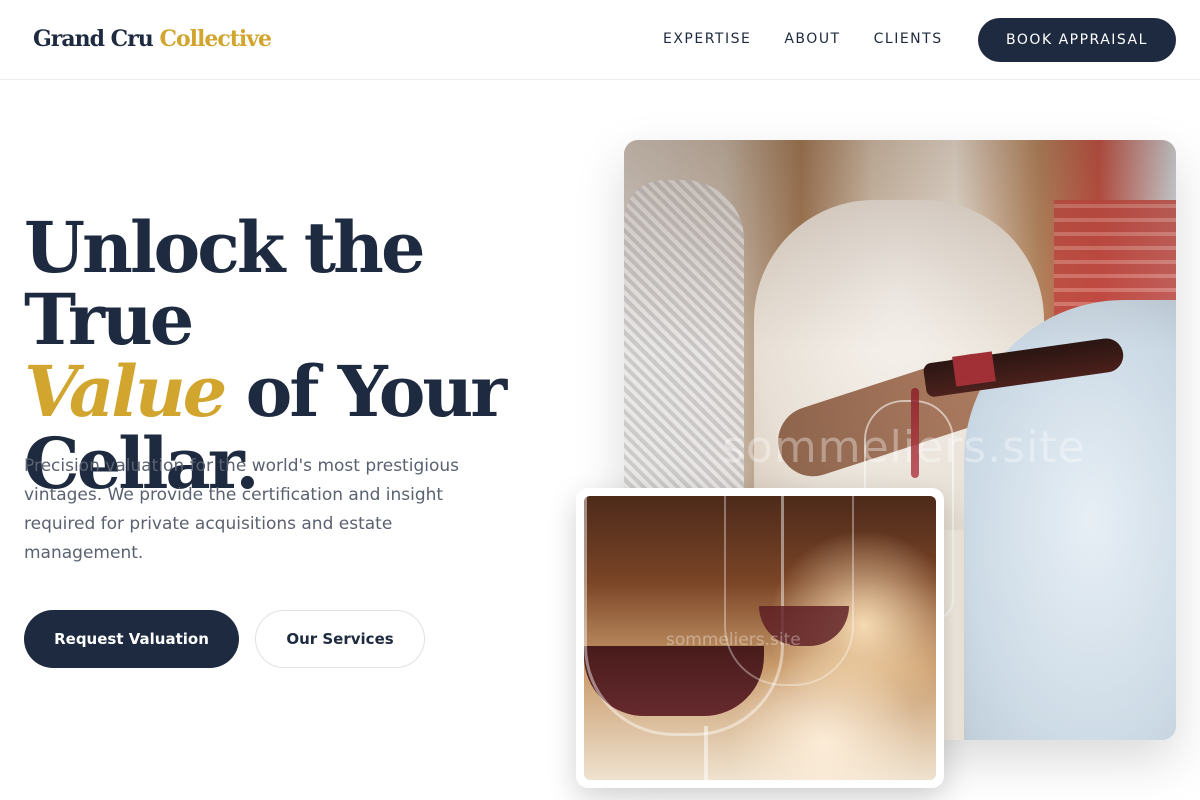  Describe the element at coordinates (125, 391) in the screenshot. I see `headline-accent: Value` at that location.